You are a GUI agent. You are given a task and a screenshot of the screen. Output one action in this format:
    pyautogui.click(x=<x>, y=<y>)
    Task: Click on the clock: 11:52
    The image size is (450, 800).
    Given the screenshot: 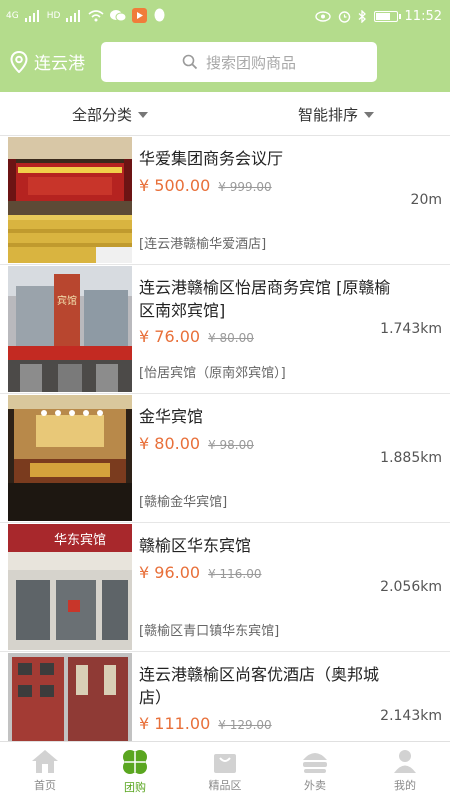 What is the action you would take?
    pyautogui.click(x=423, y=16)
    